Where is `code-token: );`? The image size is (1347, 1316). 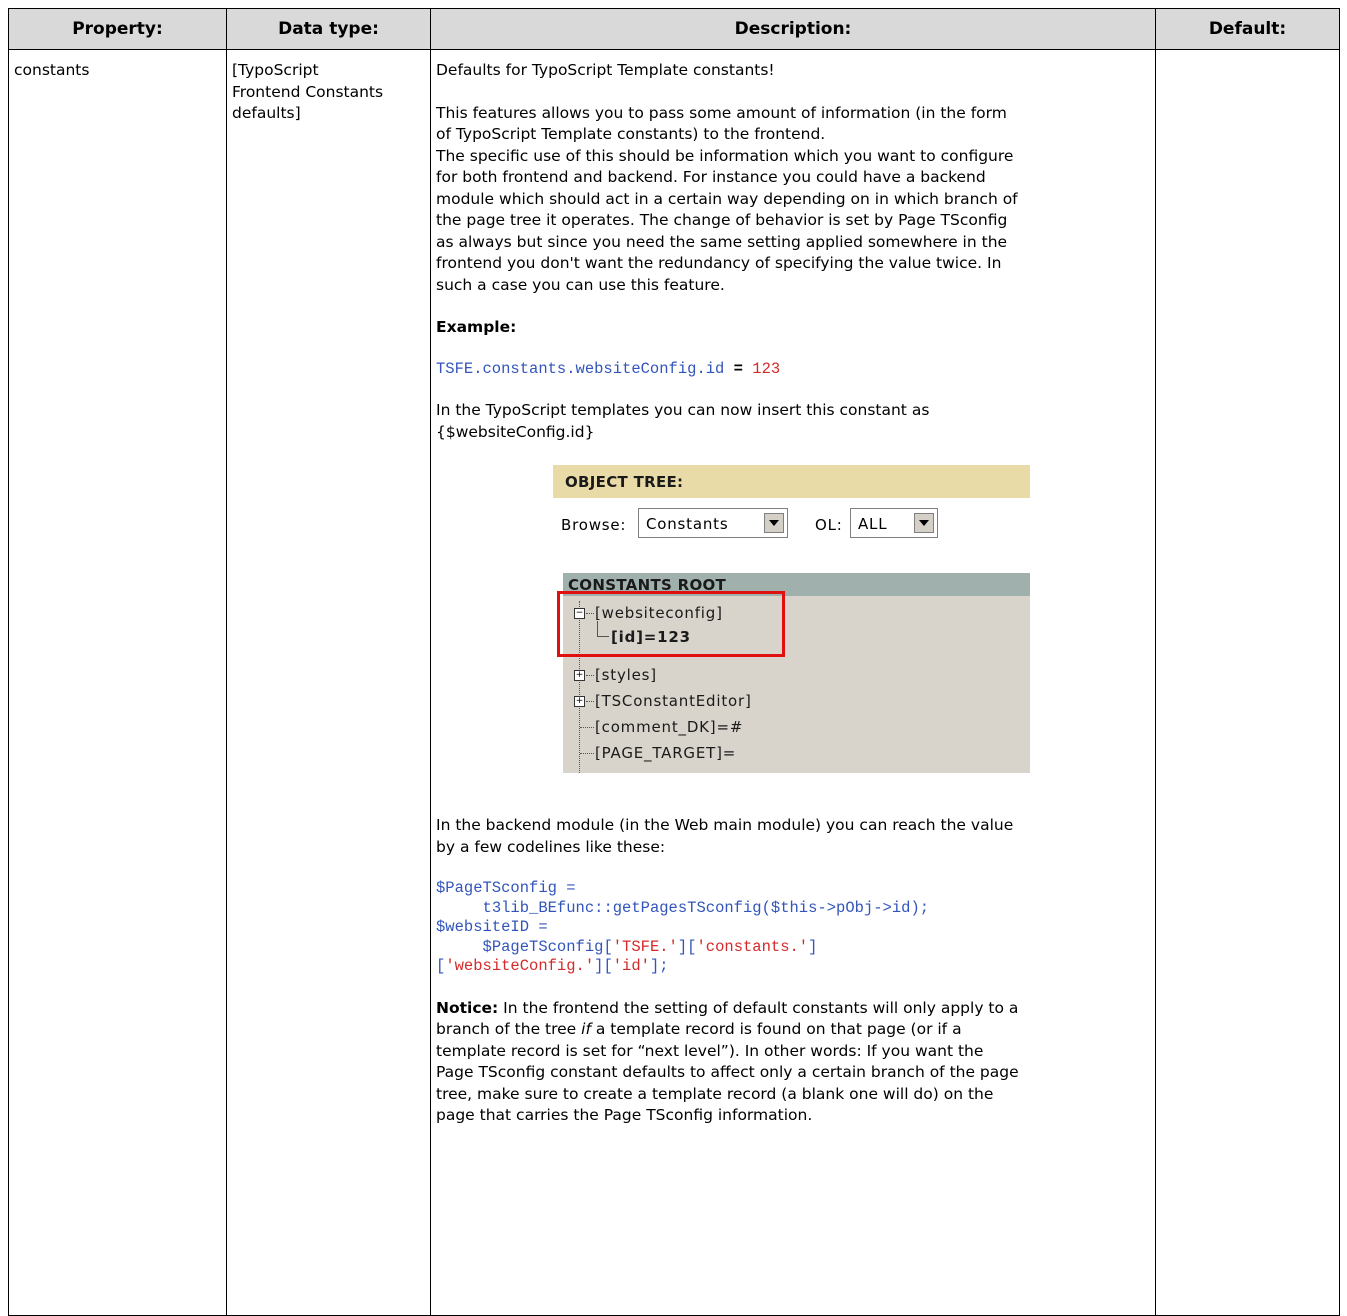
code-token: ); is located at coordinates (920, 907).